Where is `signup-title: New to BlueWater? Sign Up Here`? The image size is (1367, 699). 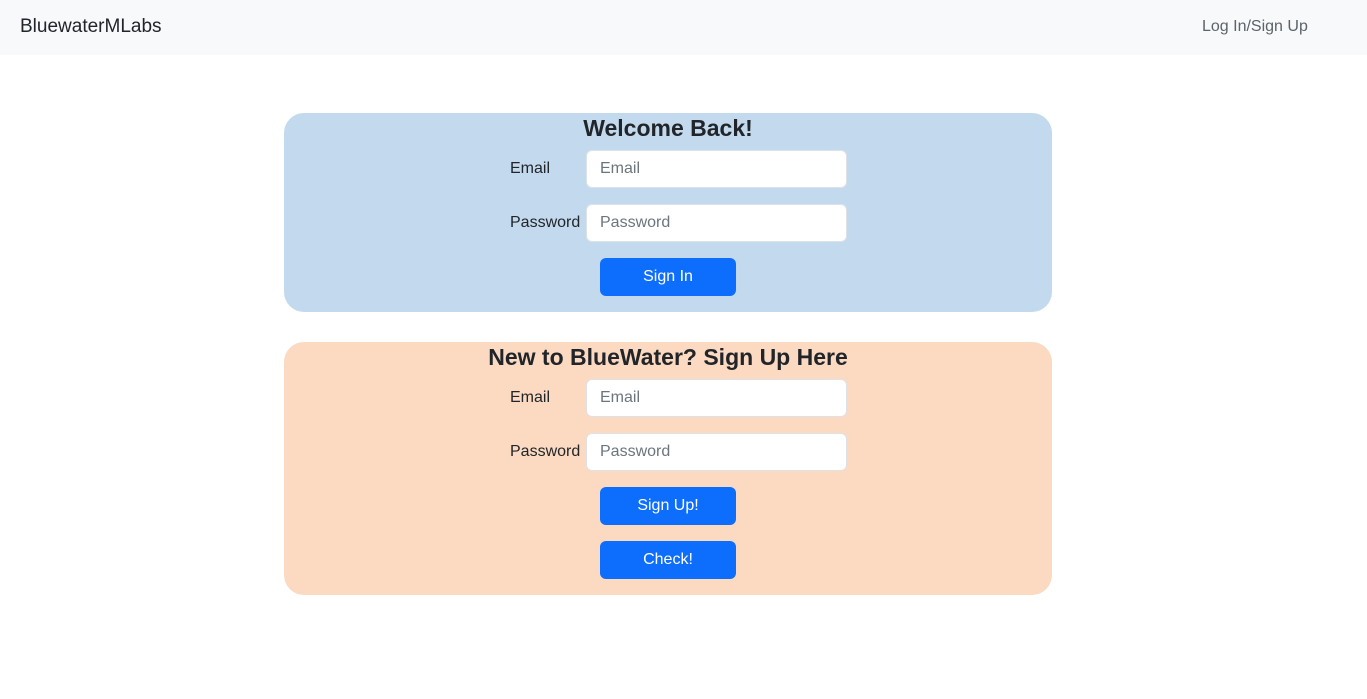
signup-title: New to BlueWater? Sign Up Here is located at coordinates (668, 357).